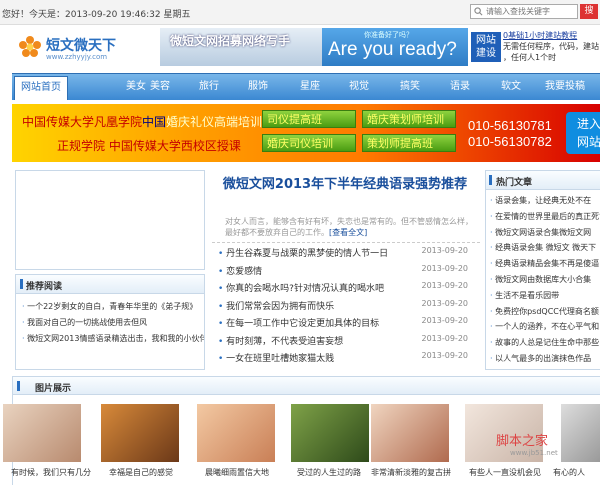 The width and height of the screenshot is (600, 485). I want to click on list-item: · 一个人的涵养，不在心平气和, so click(545, 329).